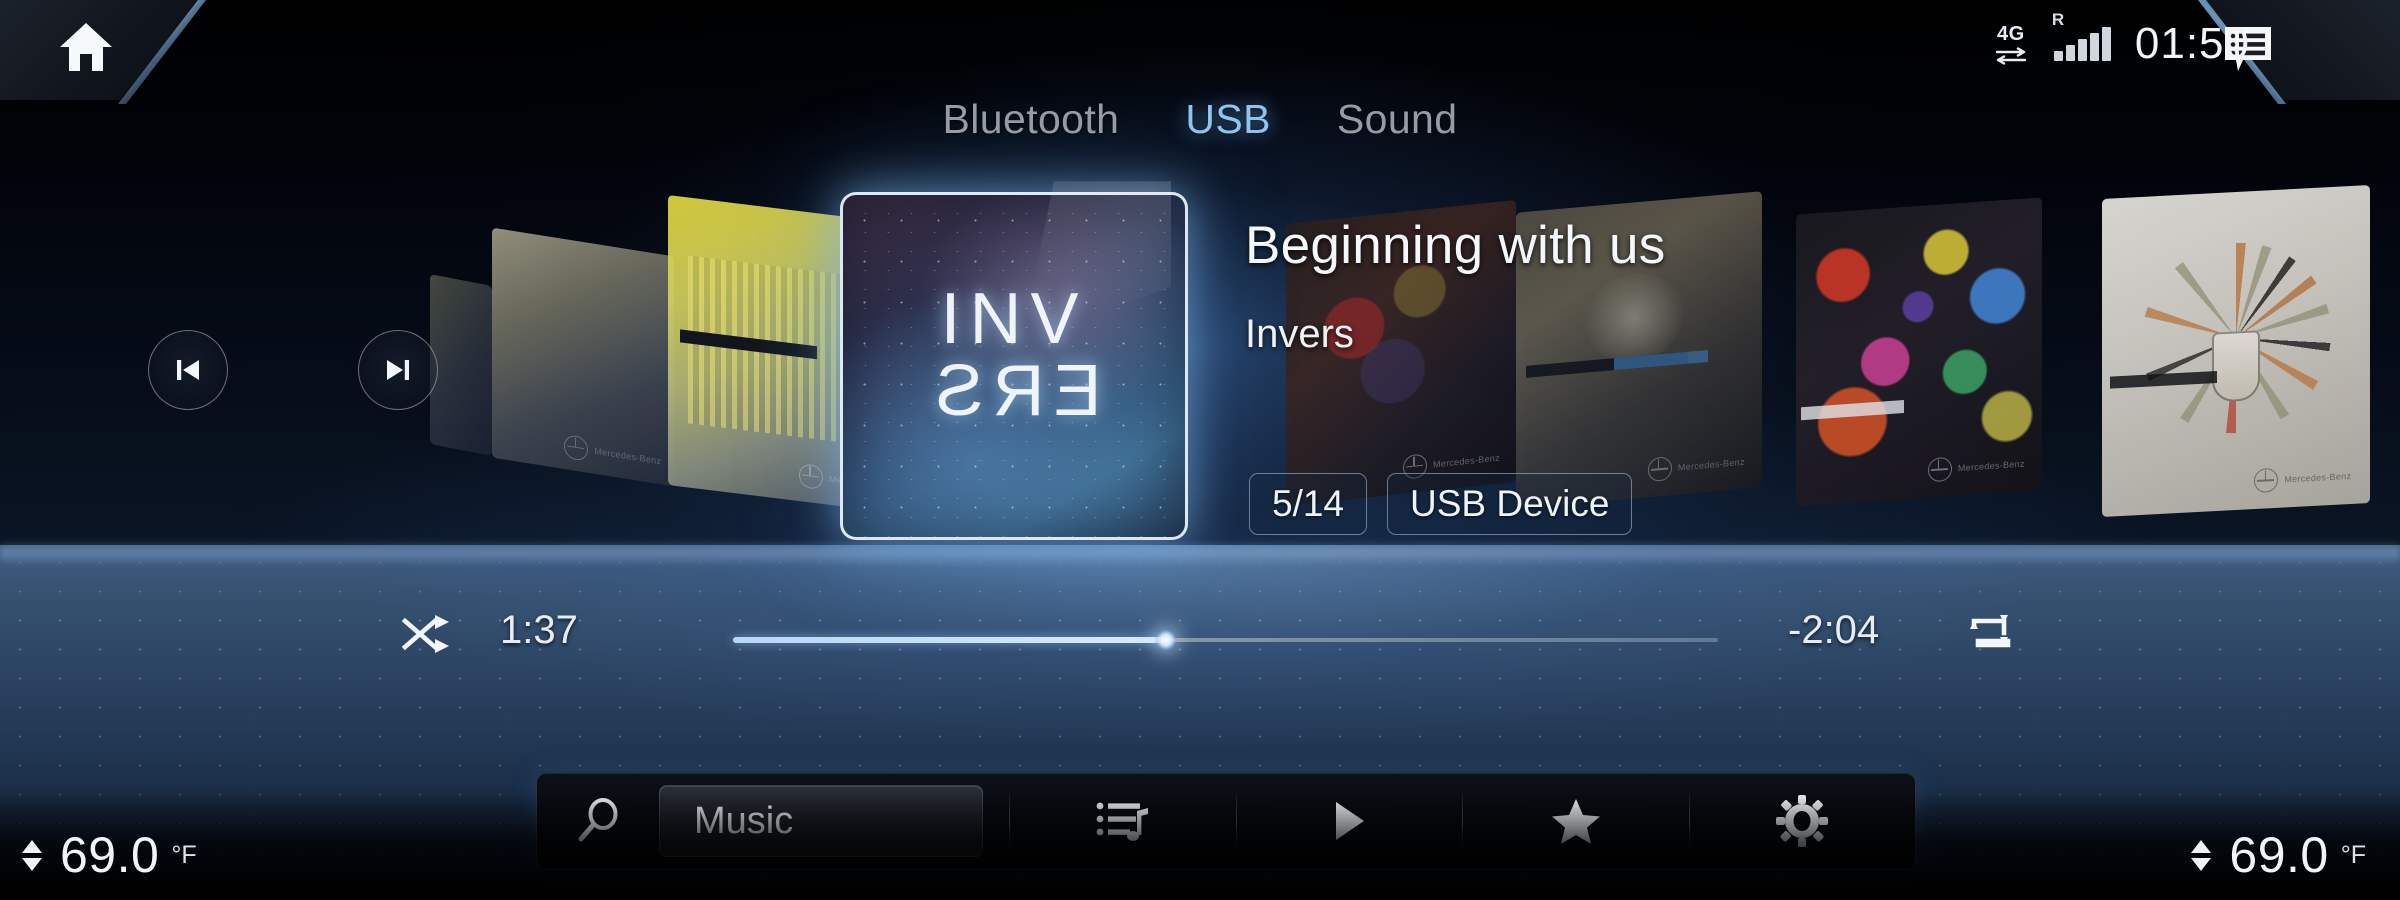  I want to click on clock: 01:50, so click(2192, 43).